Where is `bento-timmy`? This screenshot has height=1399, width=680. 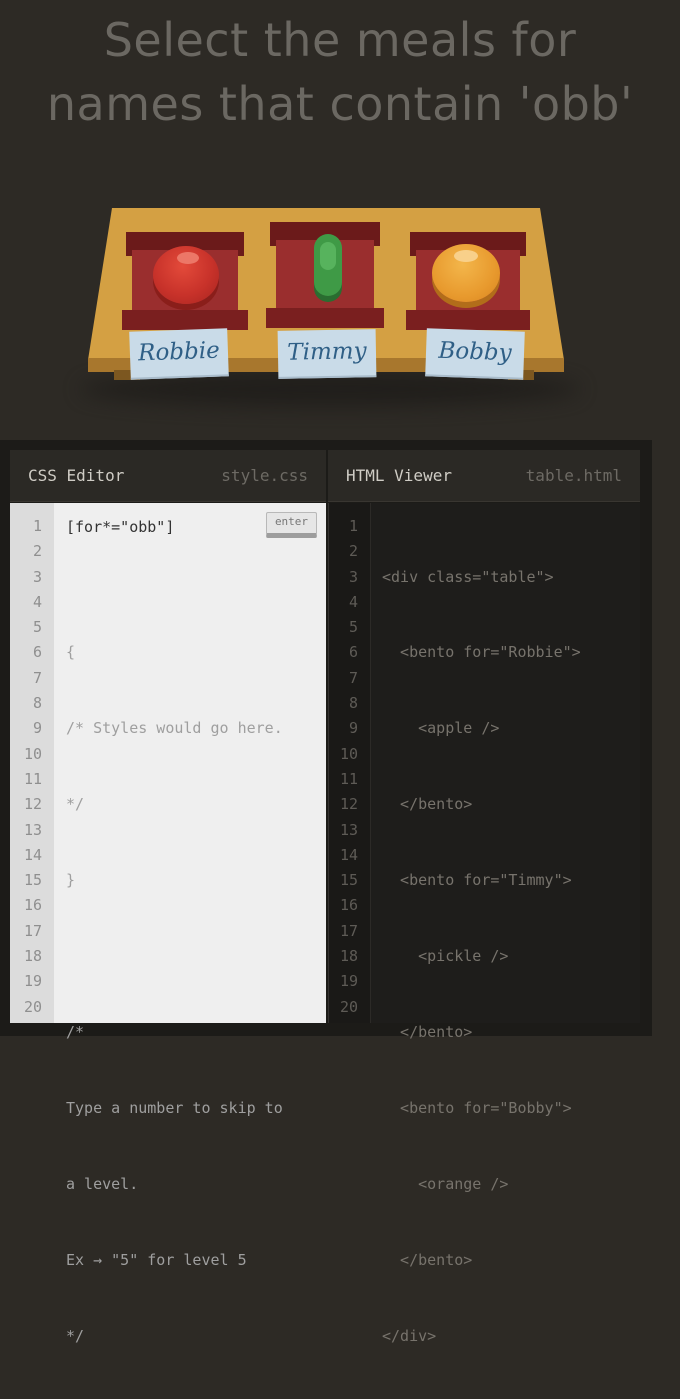
bento-timmy is located at coordinates (325, 275).